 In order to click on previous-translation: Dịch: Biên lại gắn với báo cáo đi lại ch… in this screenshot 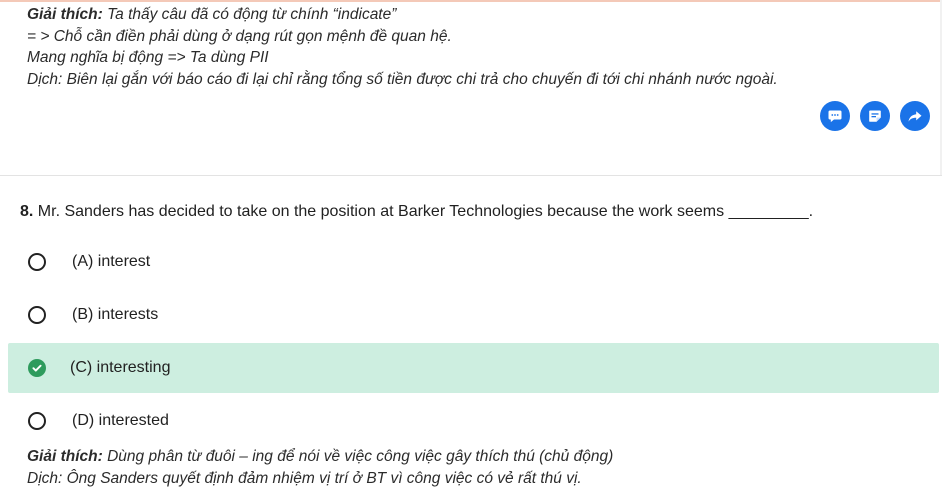, I will do `click(402, 79)`.